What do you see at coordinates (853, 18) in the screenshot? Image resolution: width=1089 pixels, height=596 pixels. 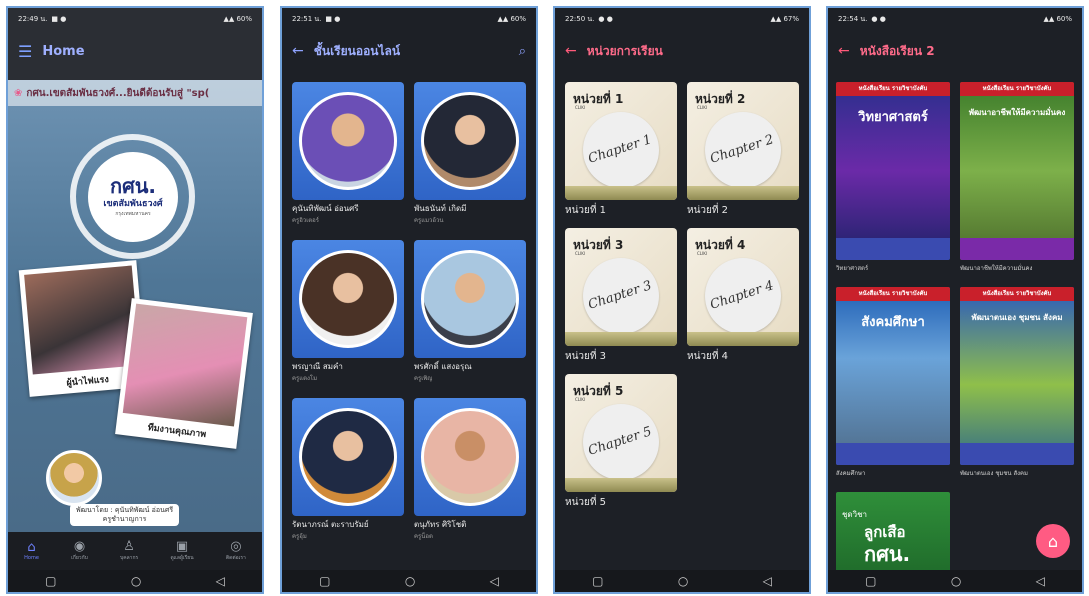 I see `status-time: 22:54 น.` at bounding box center [853, 18].